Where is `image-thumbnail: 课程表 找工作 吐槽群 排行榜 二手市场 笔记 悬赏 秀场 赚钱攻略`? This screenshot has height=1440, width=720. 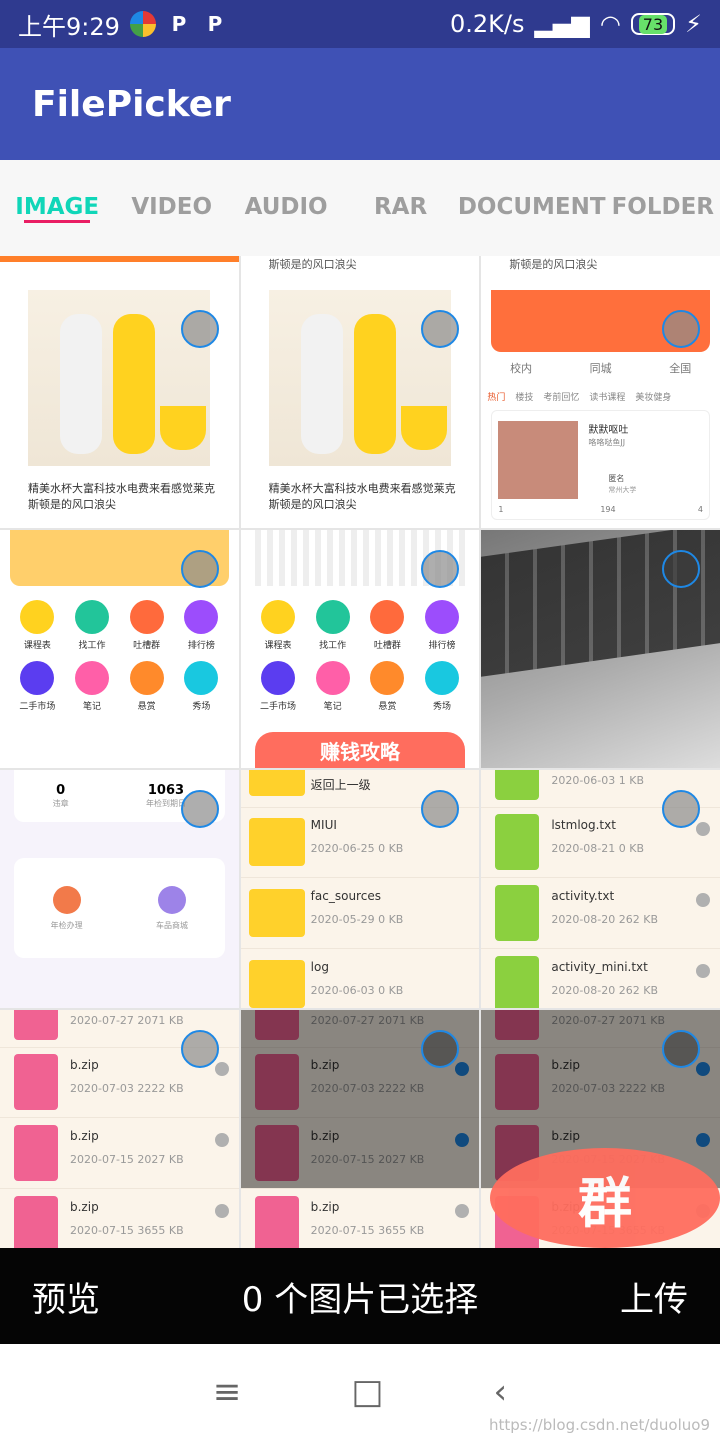 image-thumbnail: 课程表 找工作 吐槽群 排行榜 二手市场 笔记 悬赏 秀场 赚钱攻略 is located at coordinates (360, 649).